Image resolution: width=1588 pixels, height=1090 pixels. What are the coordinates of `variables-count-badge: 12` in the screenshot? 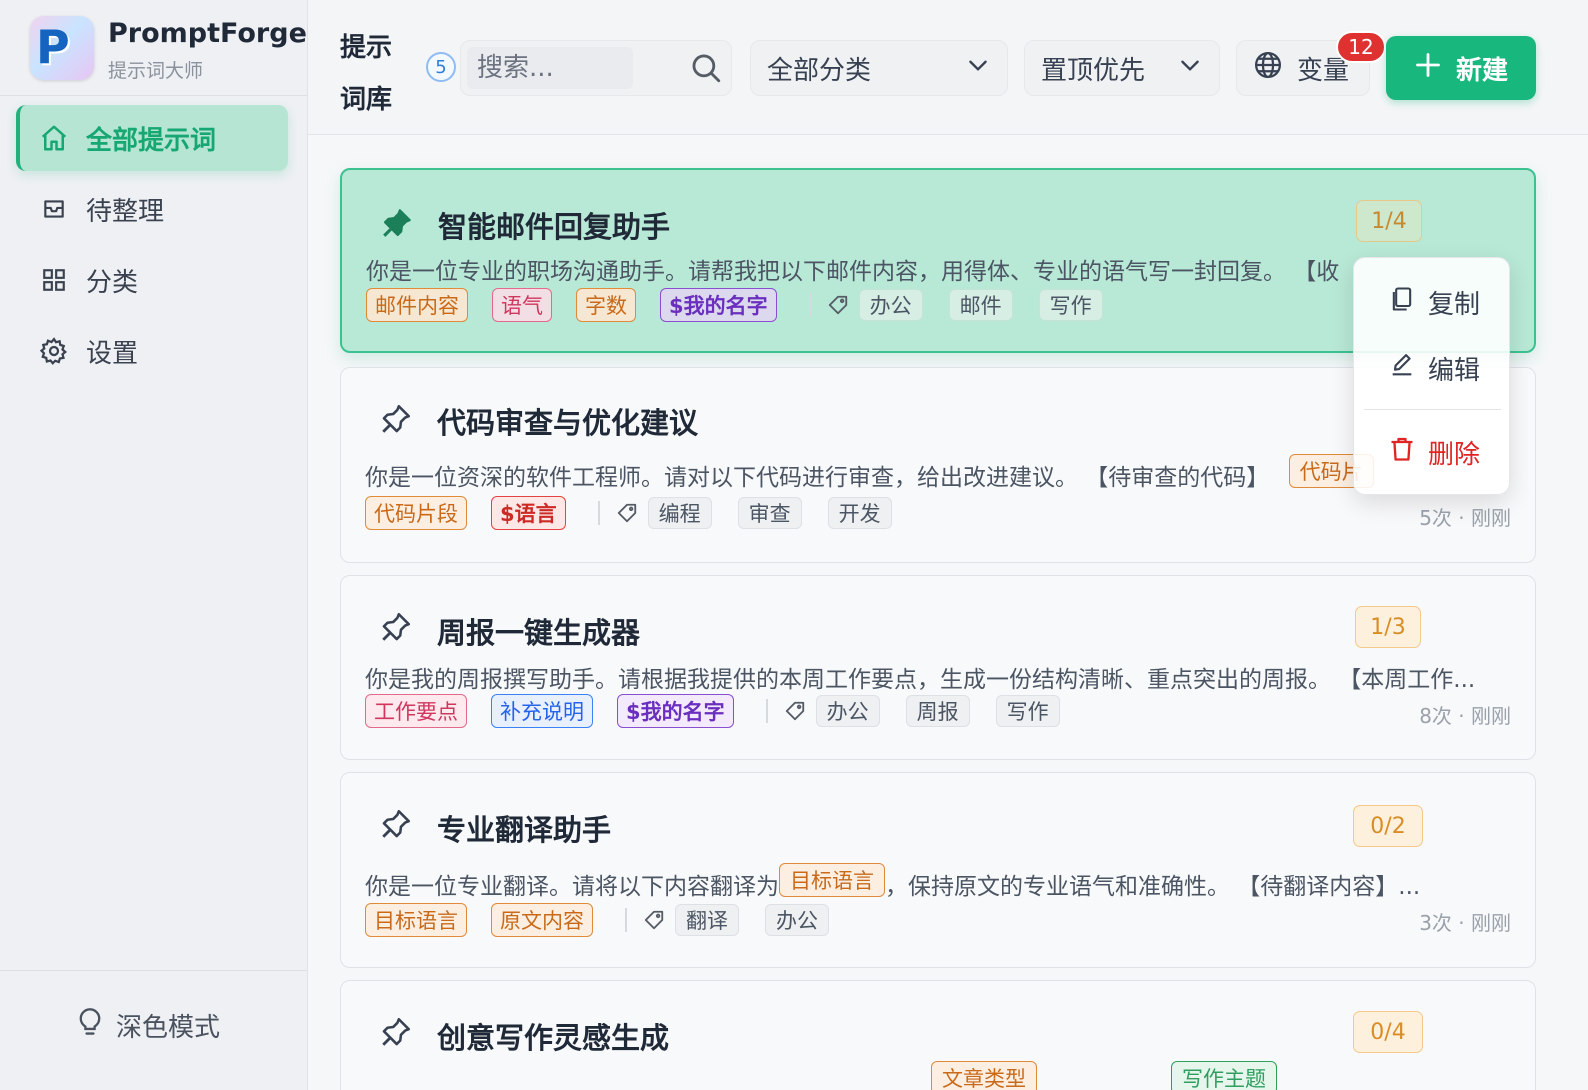 It's located at (1361, 47).